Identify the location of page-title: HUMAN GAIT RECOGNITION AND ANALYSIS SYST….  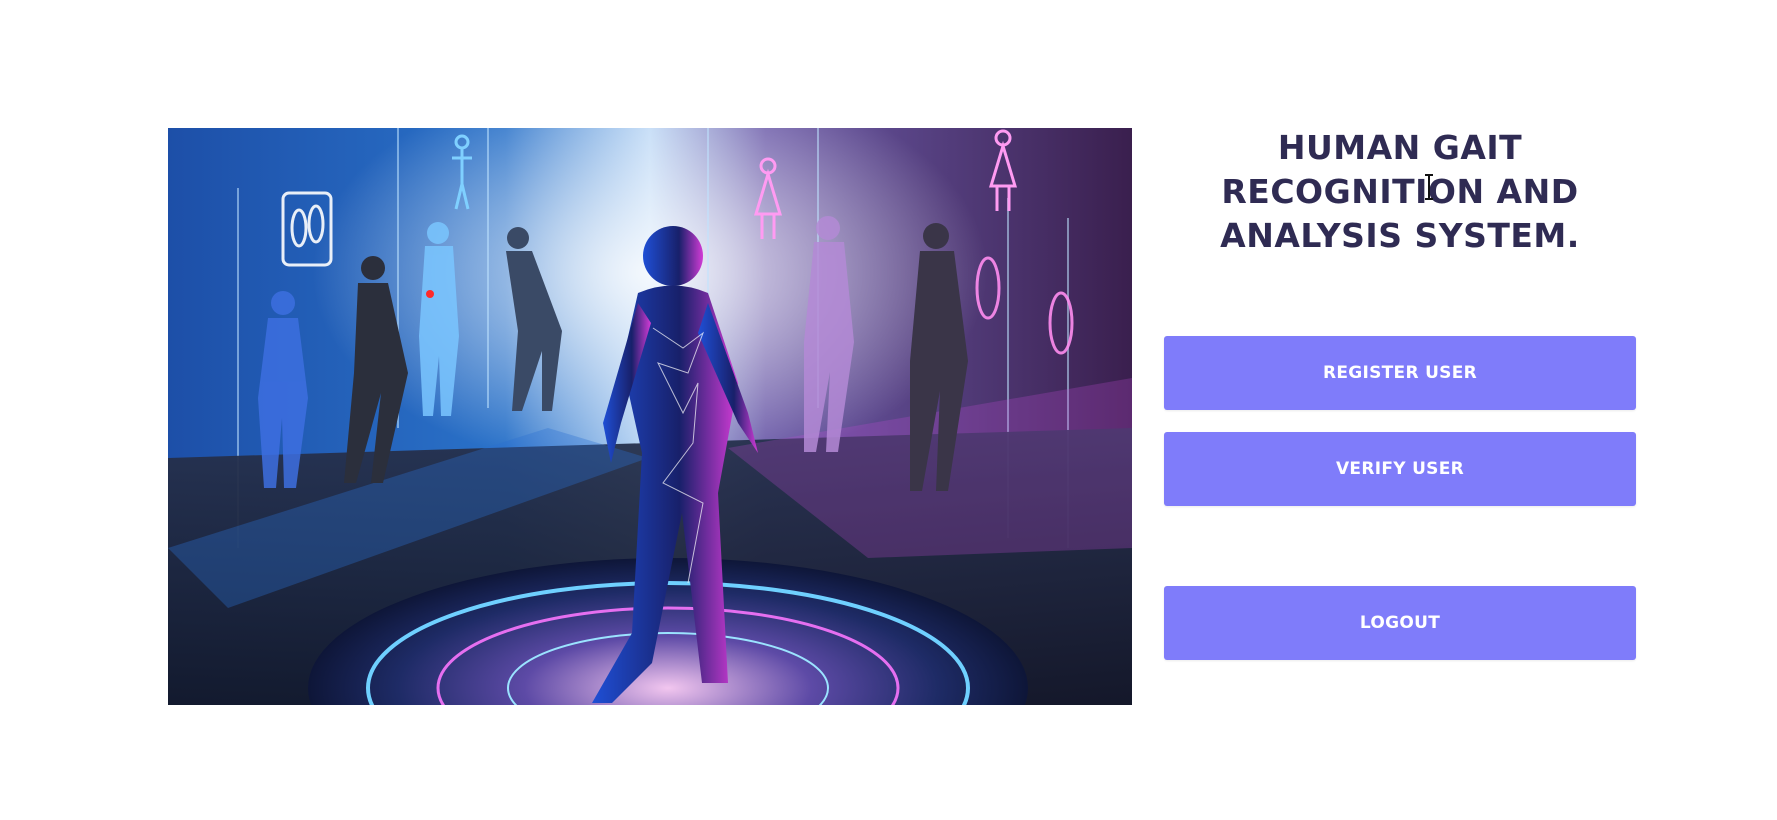
(1400, 191).